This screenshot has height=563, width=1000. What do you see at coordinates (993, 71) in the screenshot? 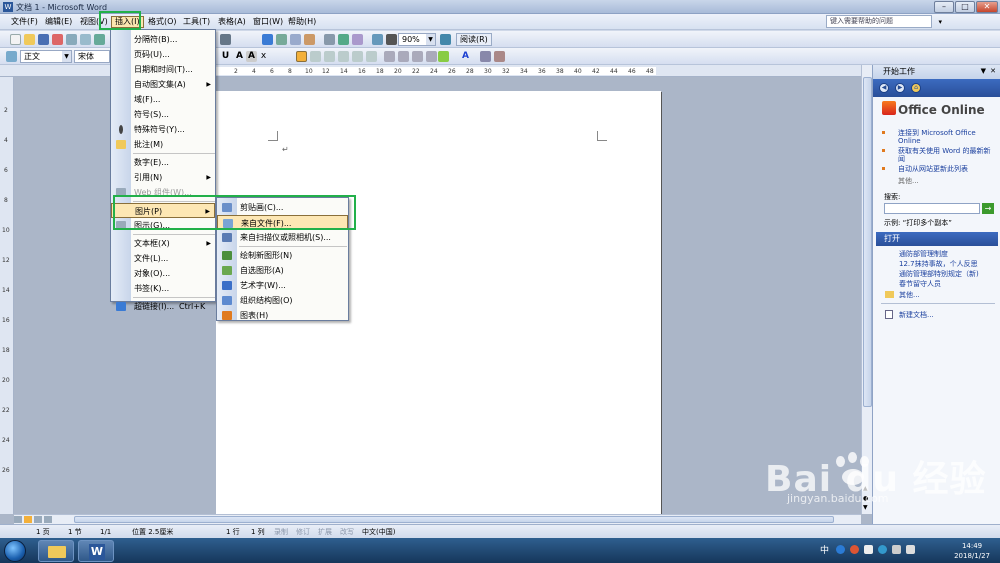
I see `taskpane-close-icon: ✕` at bounding box center [993, 71].